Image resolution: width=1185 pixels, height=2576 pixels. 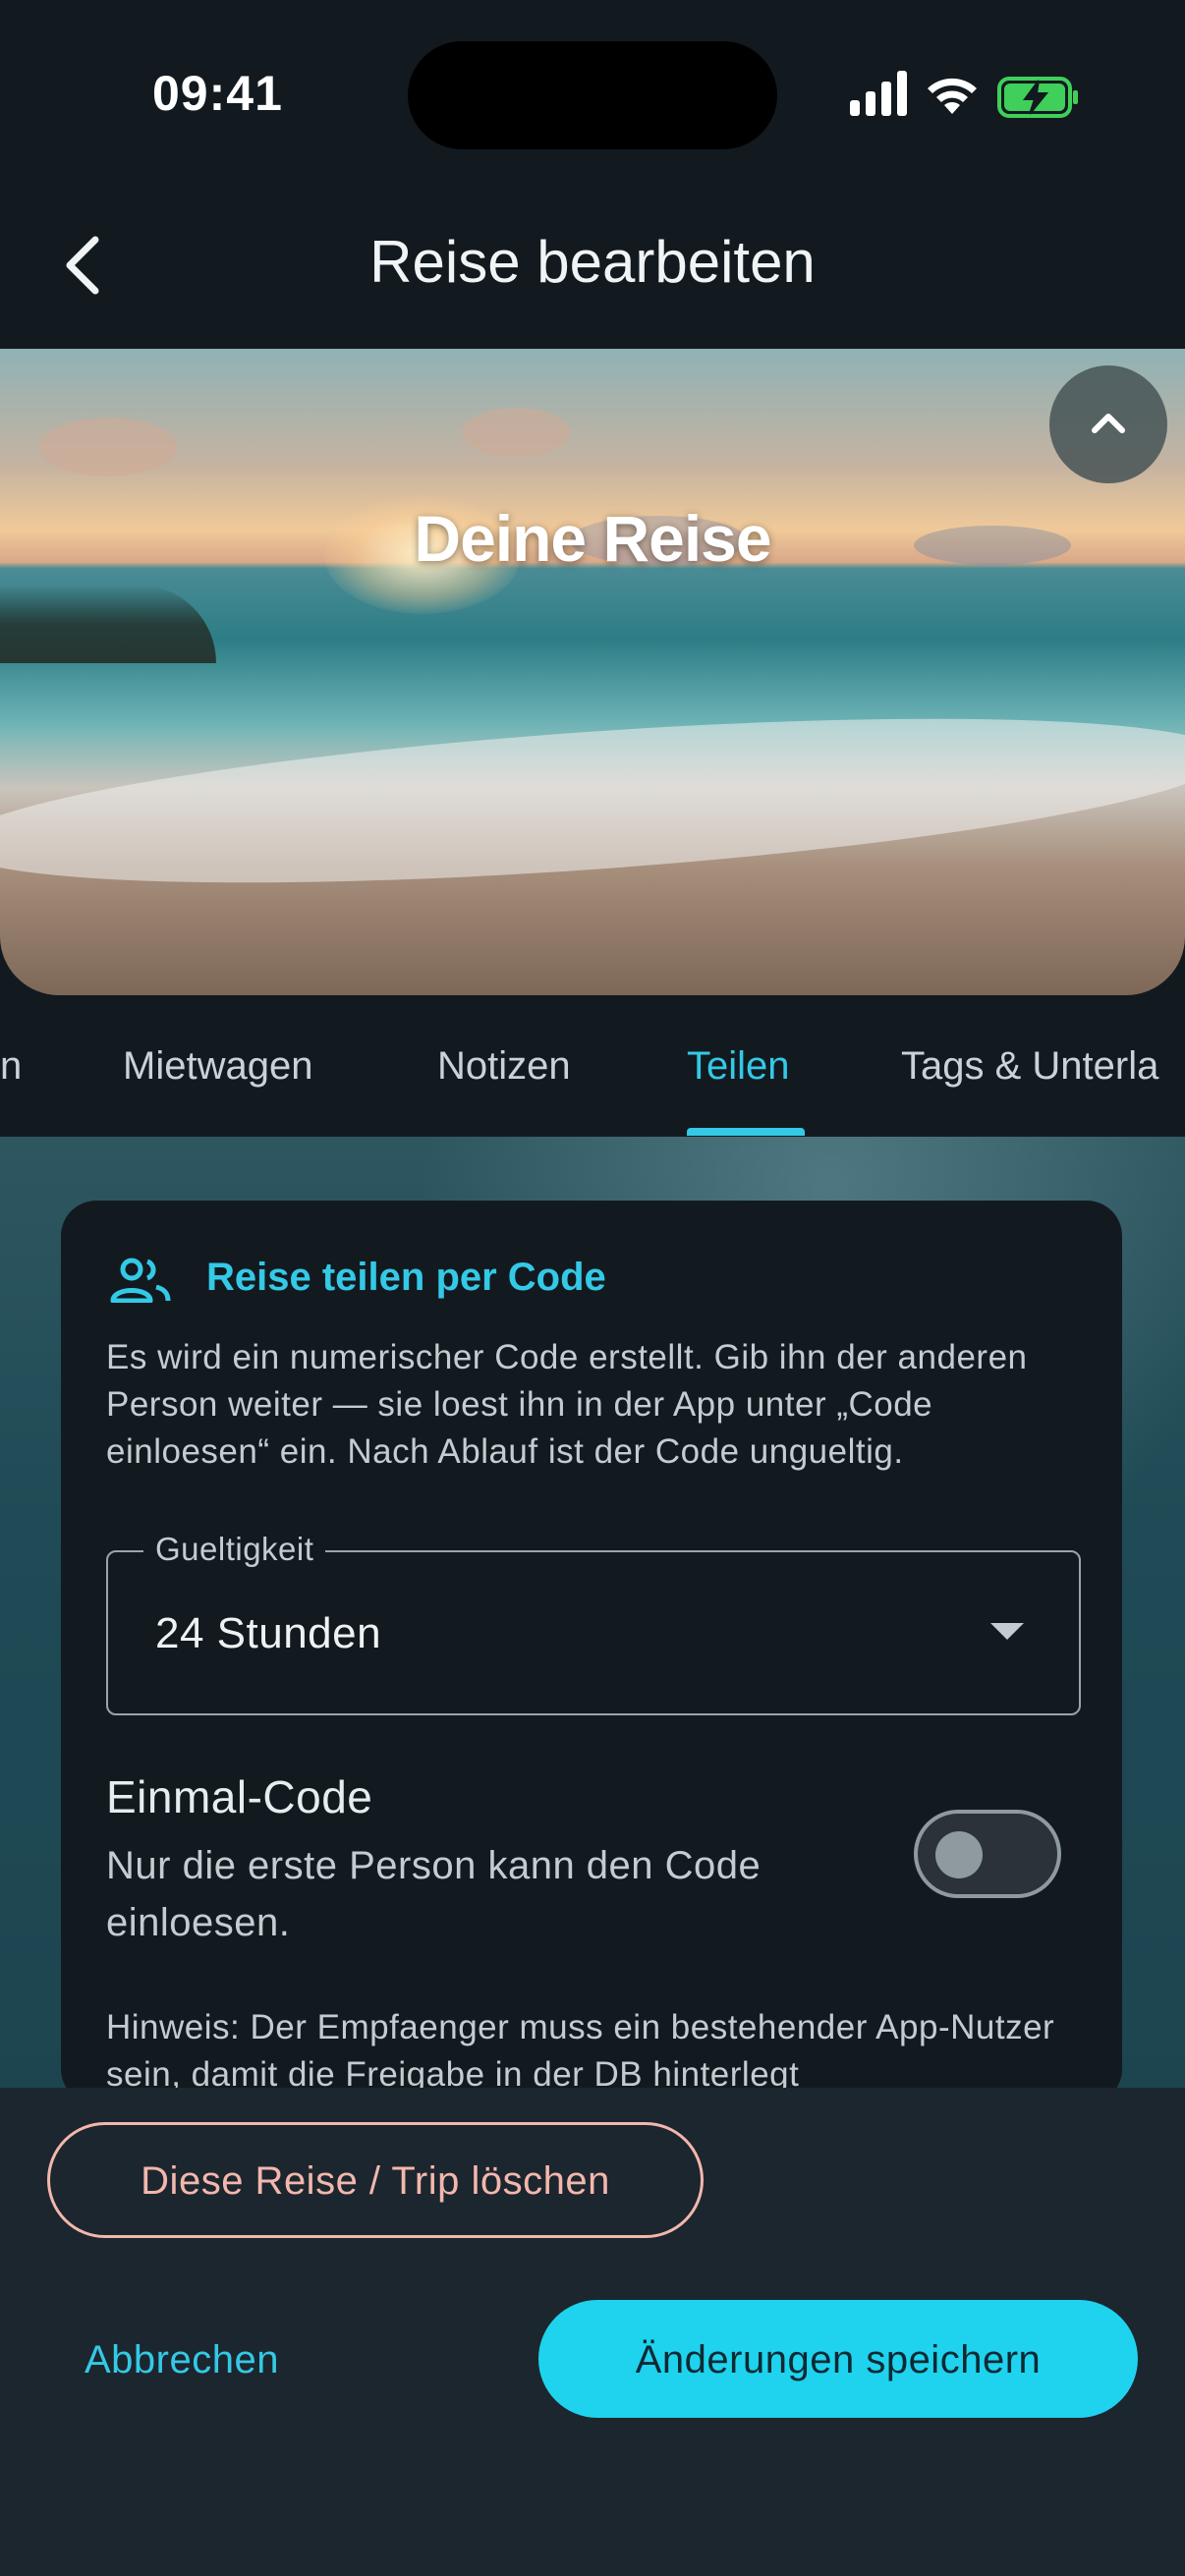 I want to click on tab-mietwagen: Mietwagen, so click(x=217, y=1066).